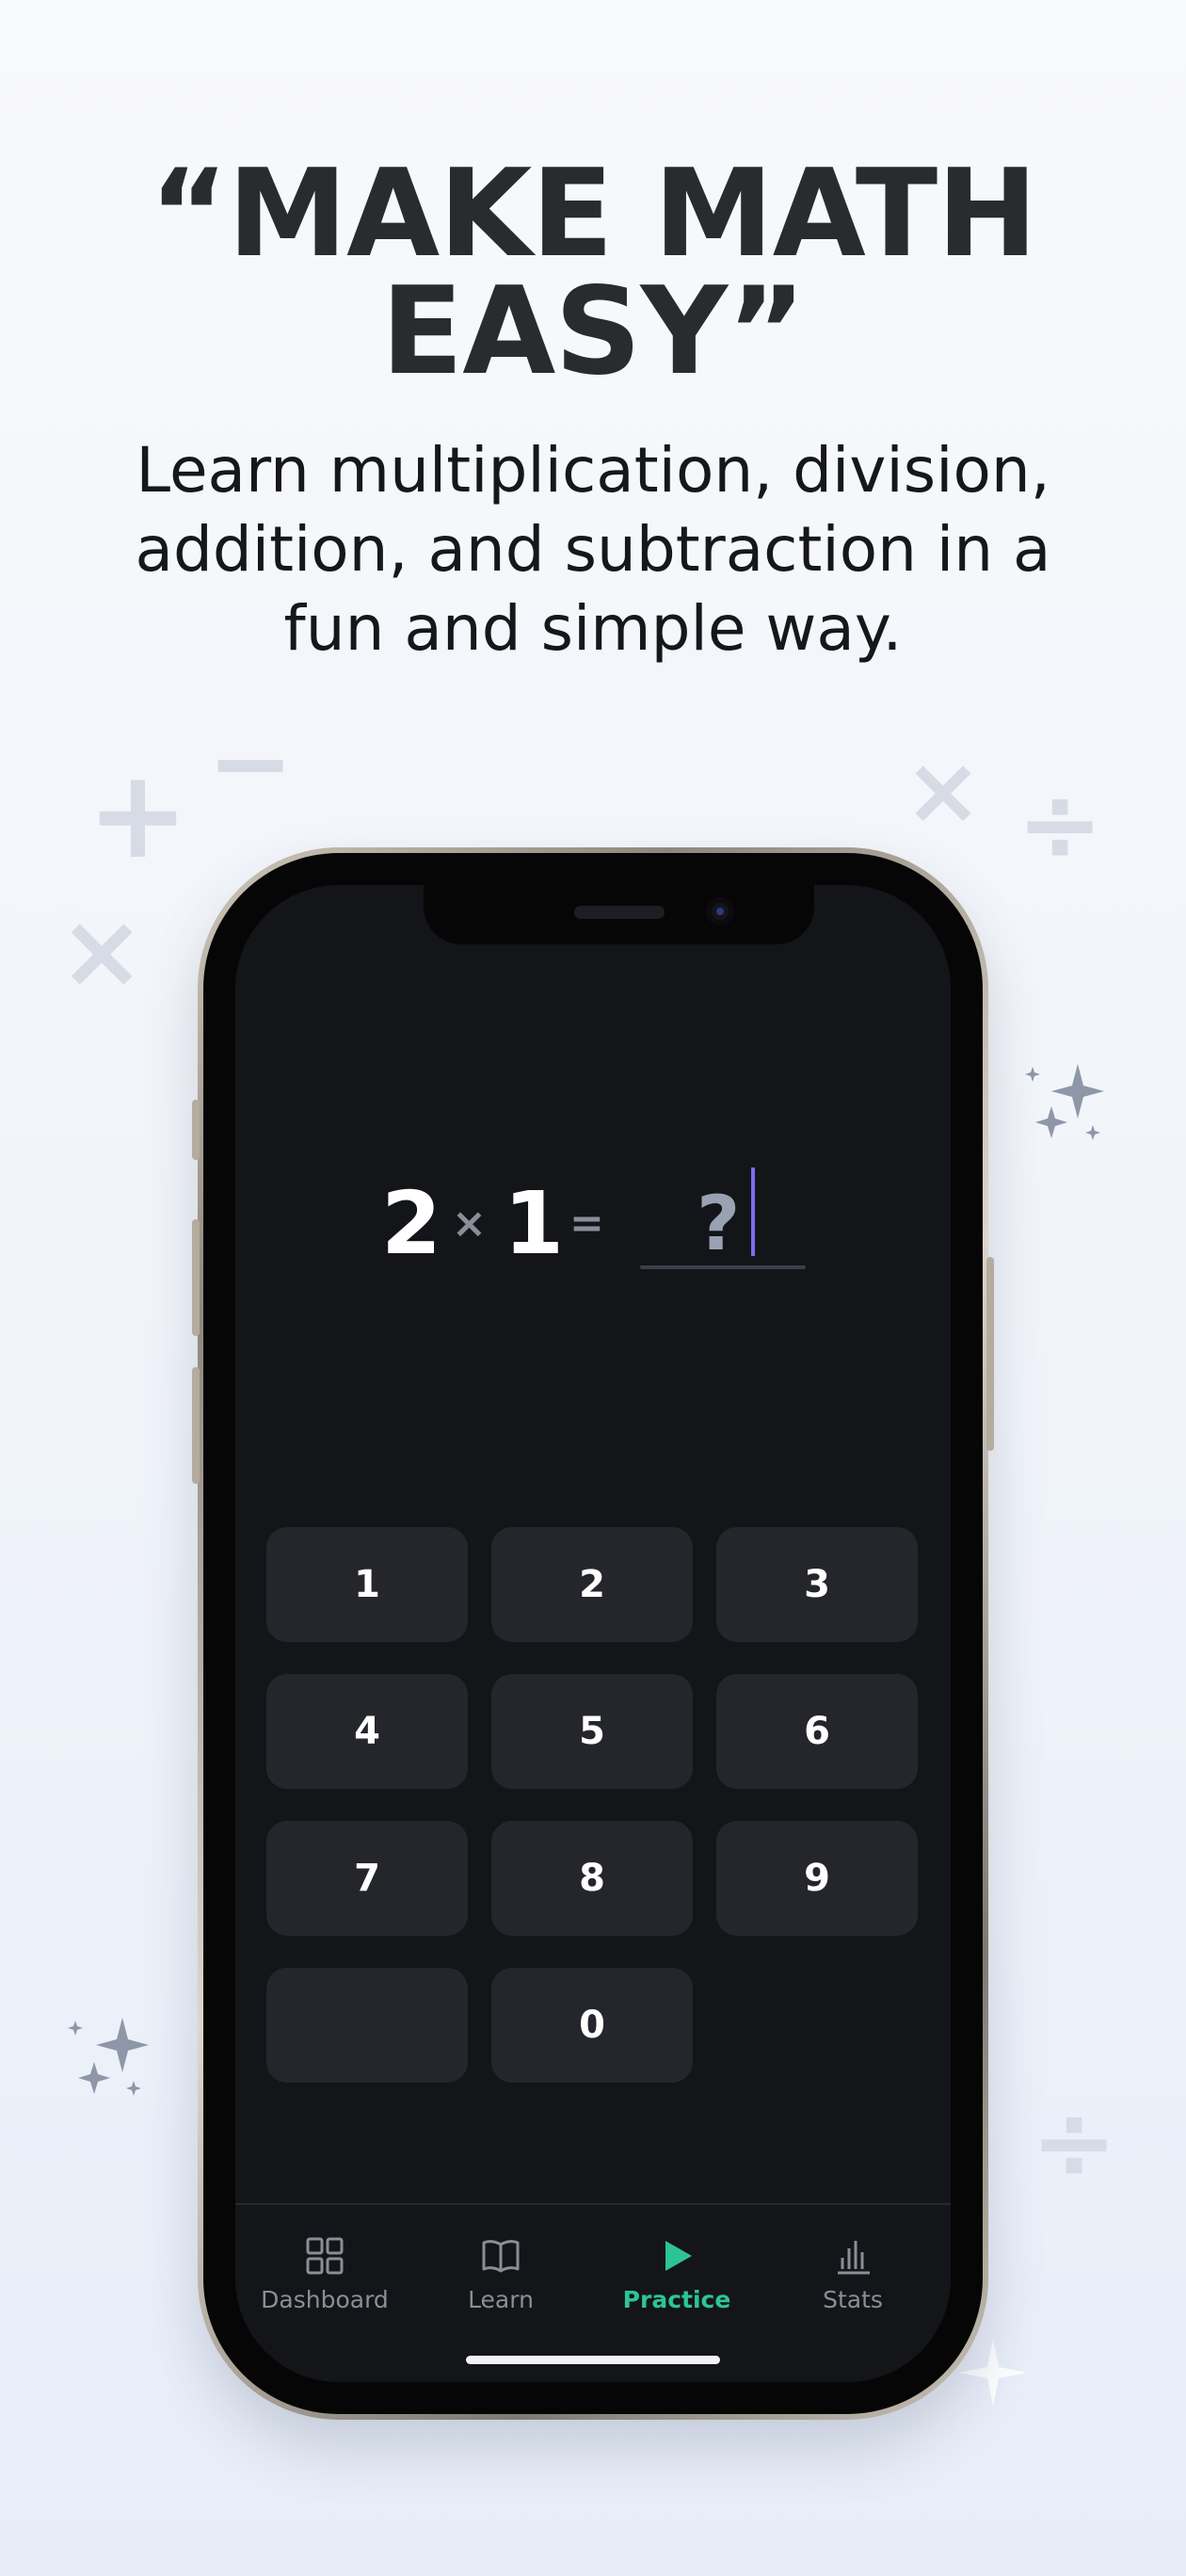  I want to click on subtitle-line-2: addition, and subtraction in a, so click(593, 549).